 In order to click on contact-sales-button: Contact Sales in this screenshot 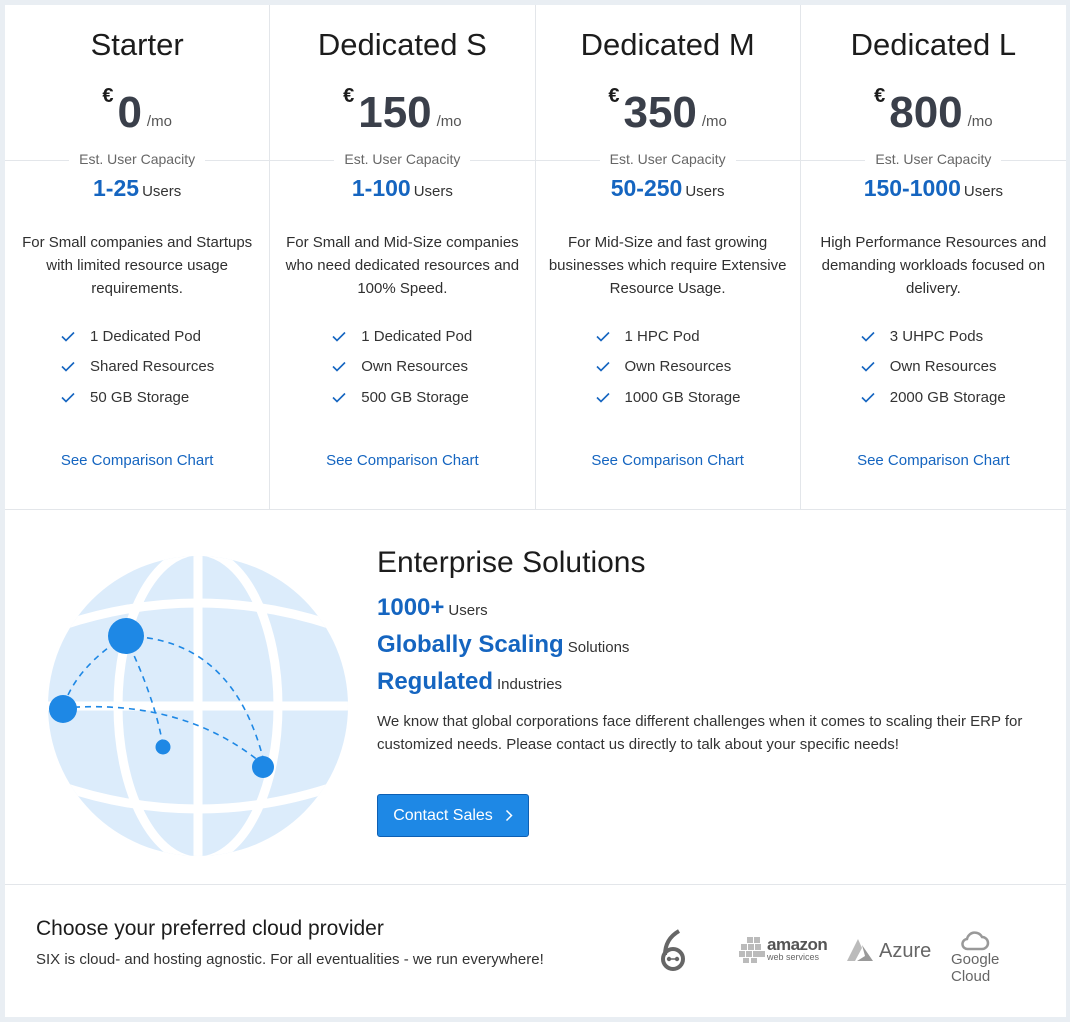, I will do `click(453, 815)`.